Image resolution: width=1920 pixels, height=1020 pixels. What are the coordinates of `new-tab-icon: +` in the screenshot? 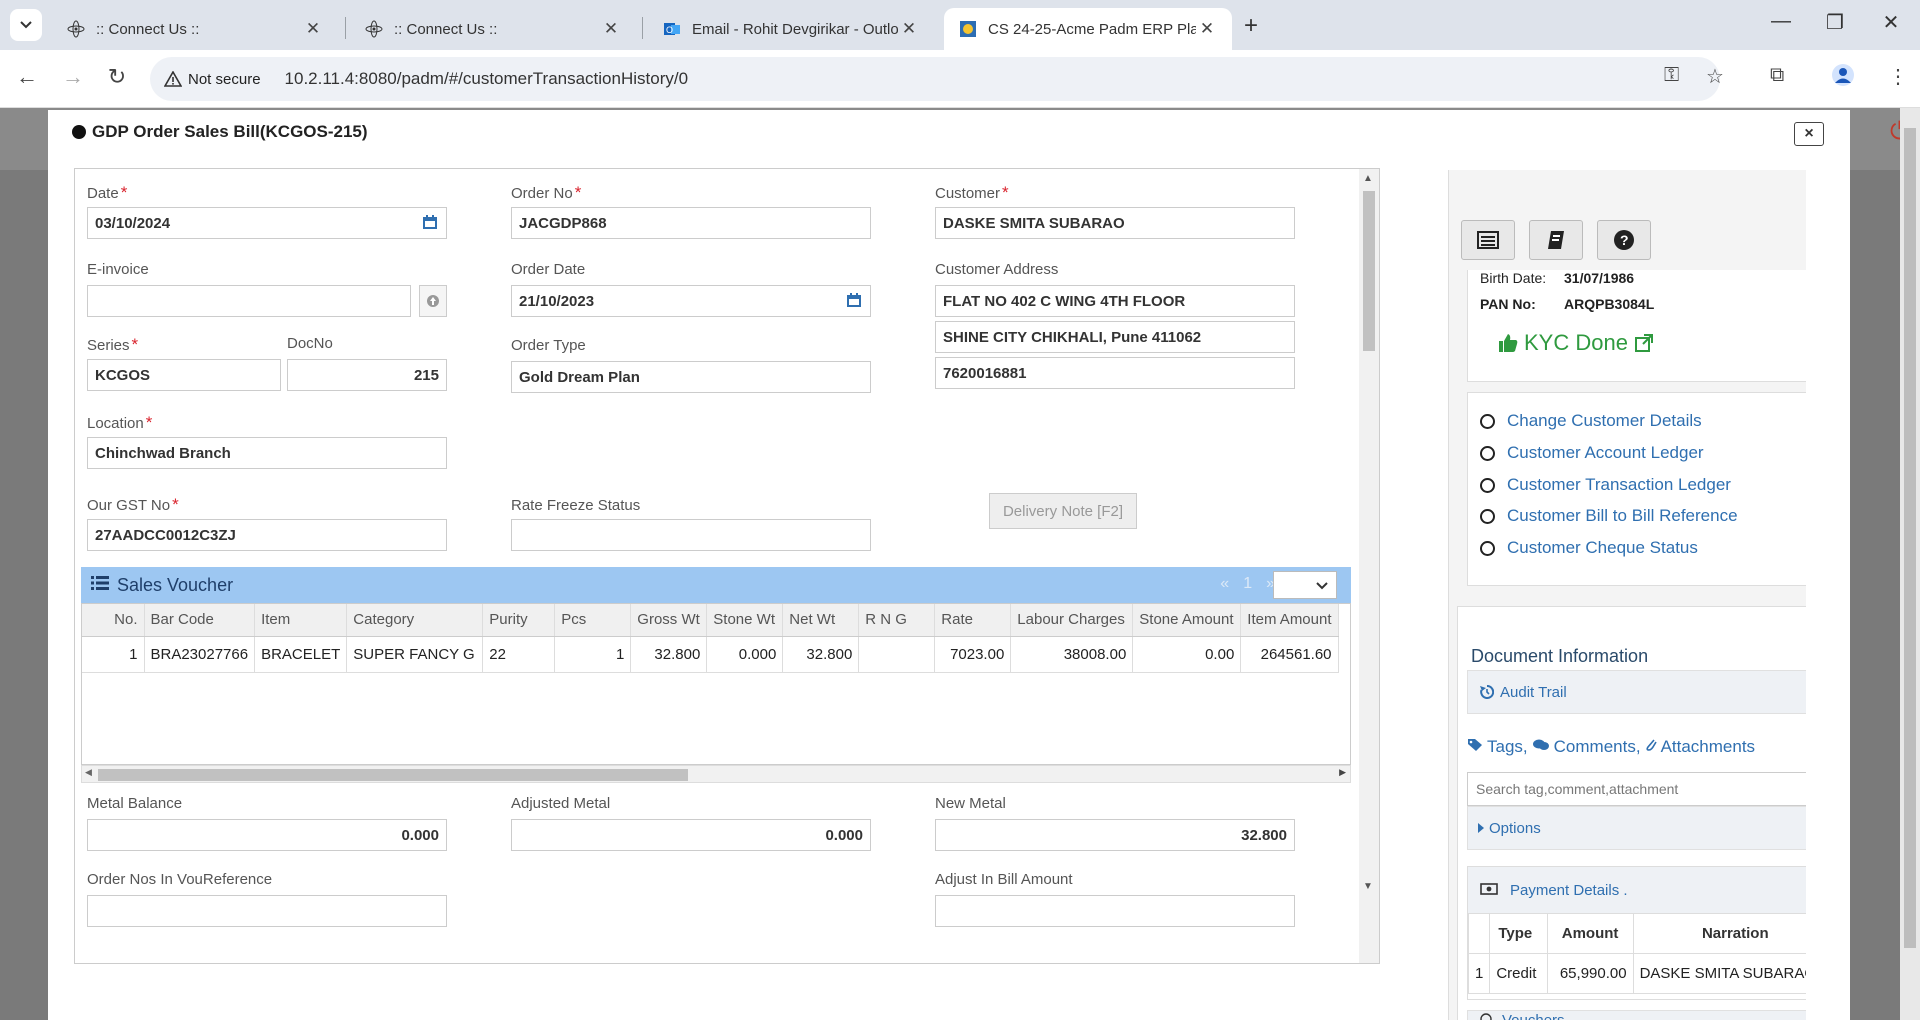 It's located at (1251, 26).